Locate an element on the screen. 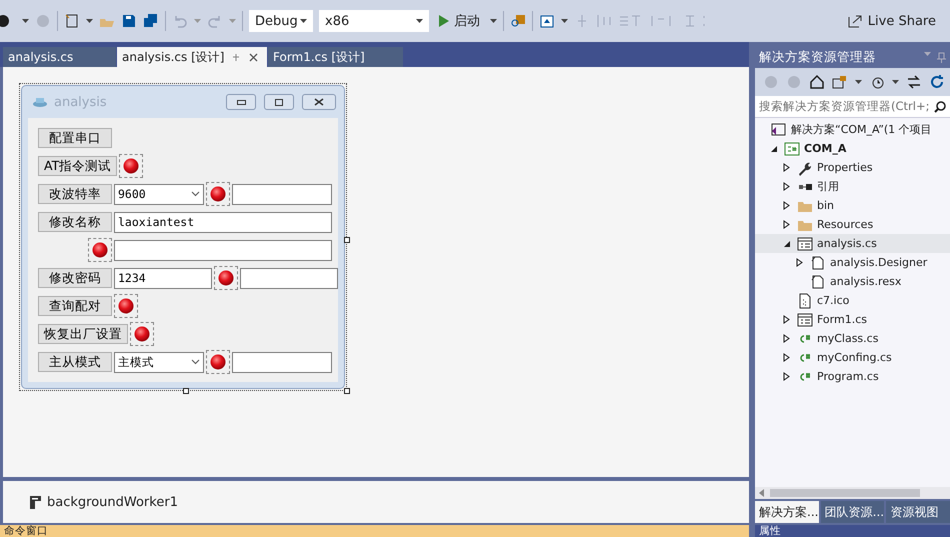 Image resolution: width=950 pixels, height=537 pixels. tree-item: Properties is located at coordinates (852, 167).